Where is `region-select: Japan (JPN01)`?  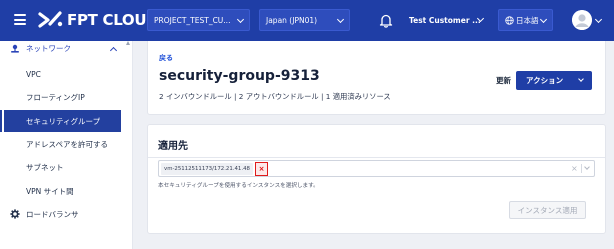 region-select: Japan (JPN01) is located at coordinates (304, 20).